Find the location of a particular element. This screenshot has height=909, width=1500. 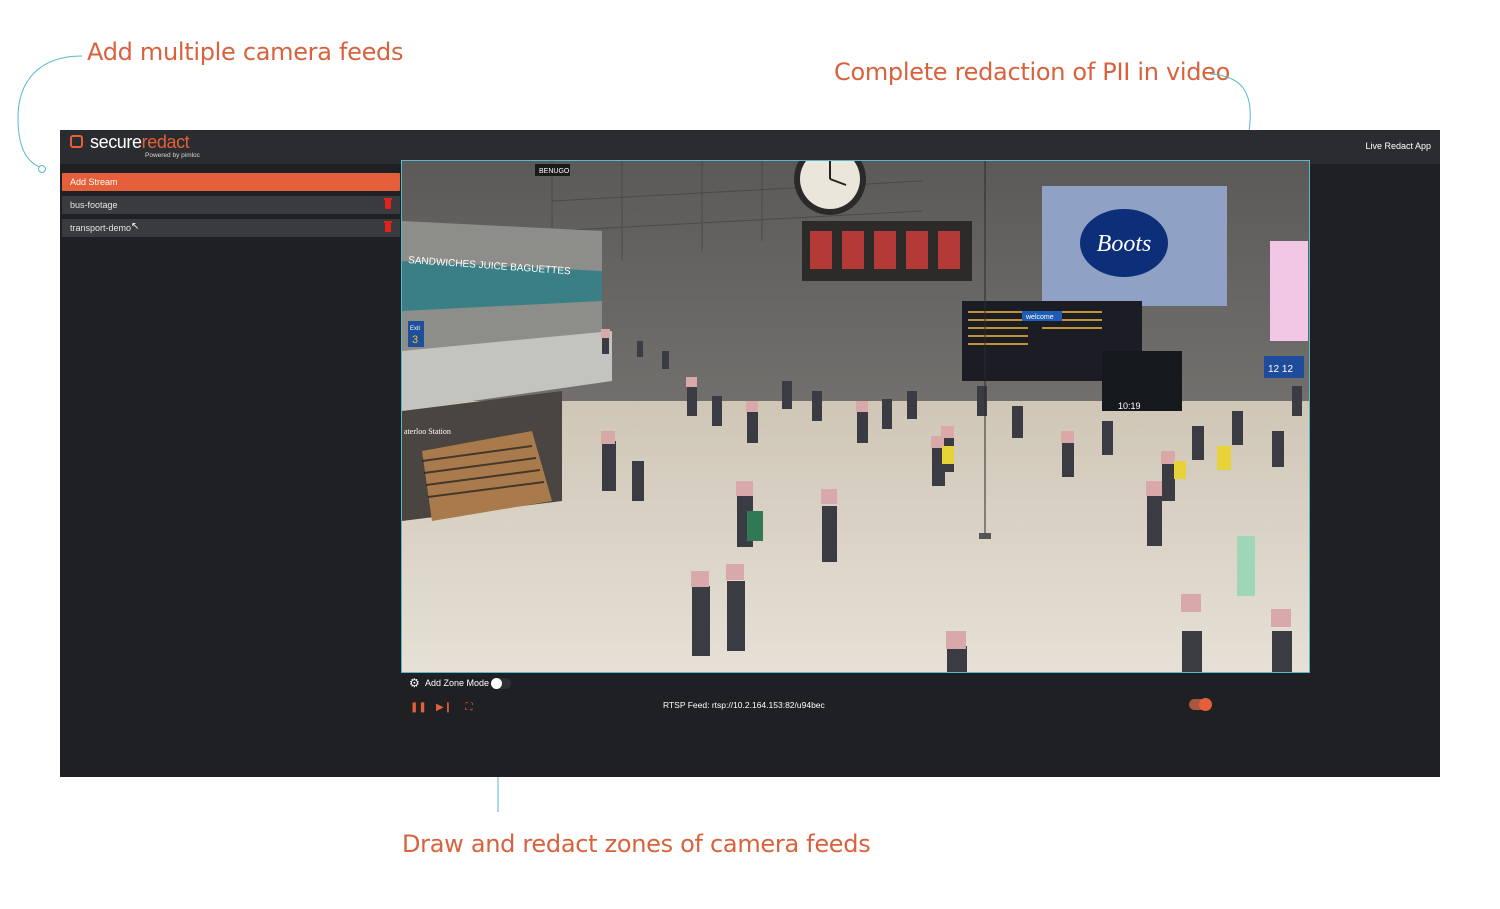

platform-sign: 12 12 is located at coordinates (1280, 369).